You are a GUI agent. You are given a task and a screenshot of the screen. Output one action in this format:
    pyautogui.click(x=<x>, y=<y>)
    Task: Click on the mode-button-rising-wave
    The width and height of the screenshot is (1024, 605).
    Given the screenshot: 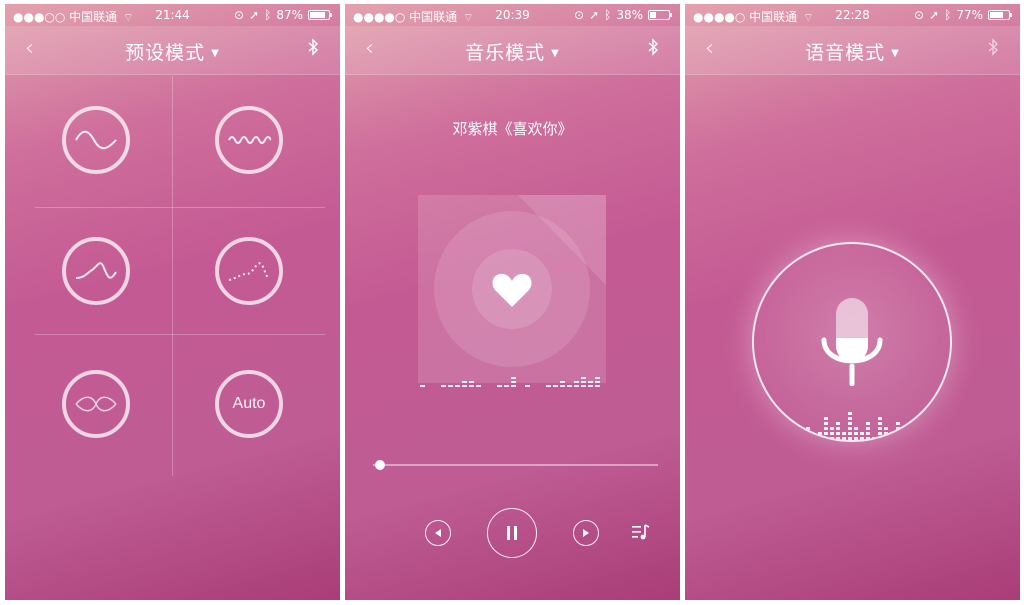 What is the action you would take?
    pyautogui.click(x=96, y=271)
    